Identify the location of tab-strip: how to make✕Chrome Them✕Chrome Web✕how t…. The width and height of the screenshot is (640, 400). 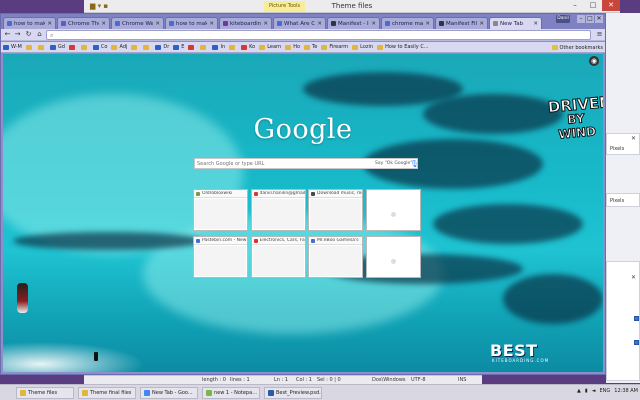
(303, 21).